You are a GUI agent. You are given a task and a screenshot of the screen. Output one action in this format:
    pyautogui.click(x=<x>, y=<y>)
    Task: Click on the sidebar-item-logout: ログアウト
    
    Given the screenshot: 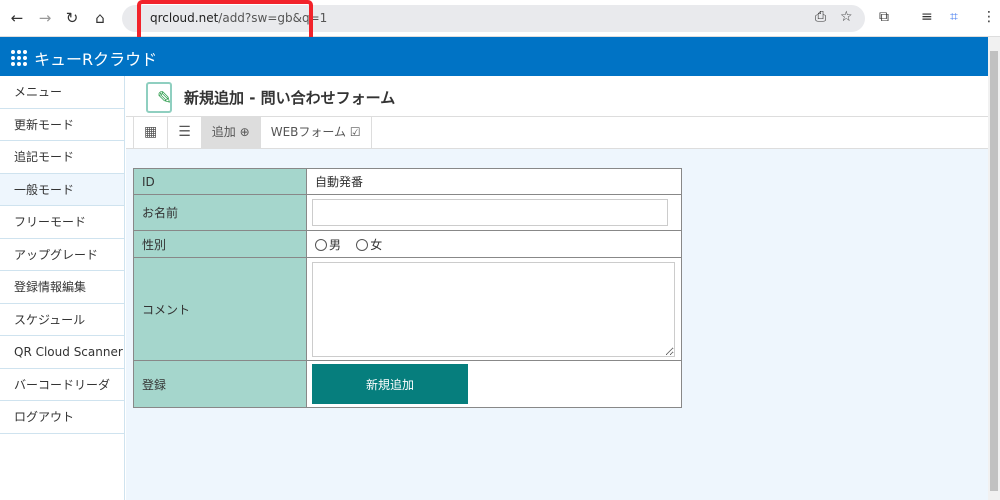 What is the action you would take?
    pyautogui.click(x=62, y=417)
    